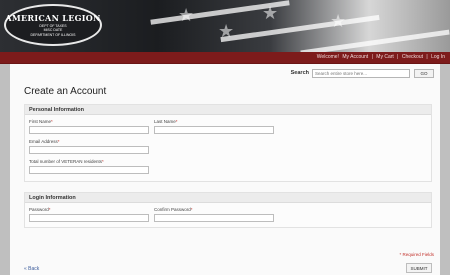 The image size is (450, 275). I want to click on veteran-residents-label: Total number of VETERAN residents*, so click(66, 161).